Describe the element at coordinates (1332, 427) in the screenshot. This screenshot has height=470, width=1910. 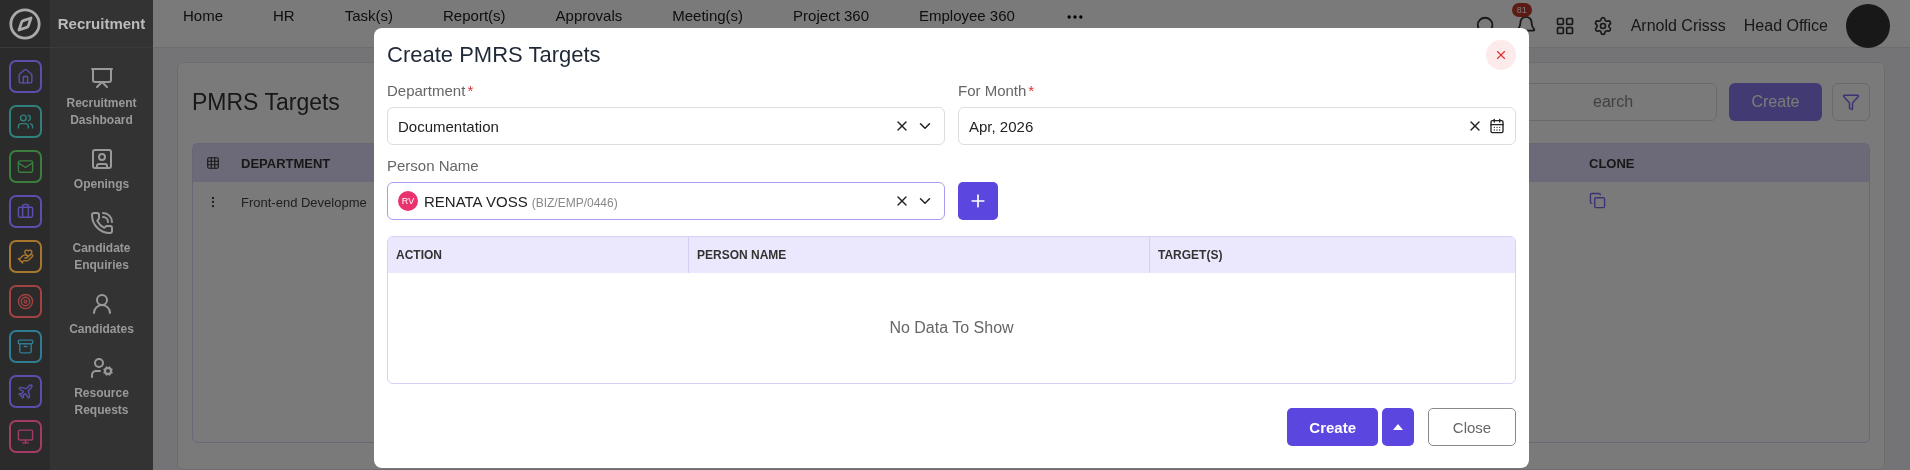
I see `create-button: Create` at that location.